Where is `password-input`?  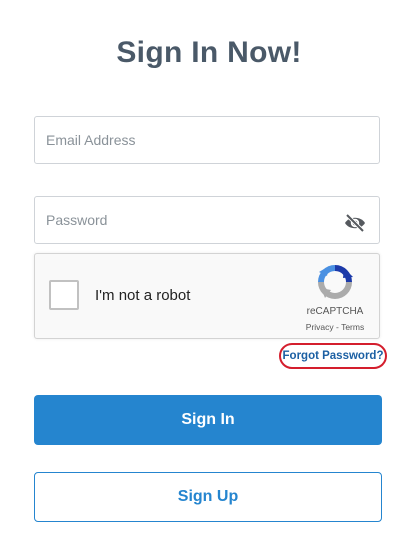
password-input is located at coordinates (207, 220).